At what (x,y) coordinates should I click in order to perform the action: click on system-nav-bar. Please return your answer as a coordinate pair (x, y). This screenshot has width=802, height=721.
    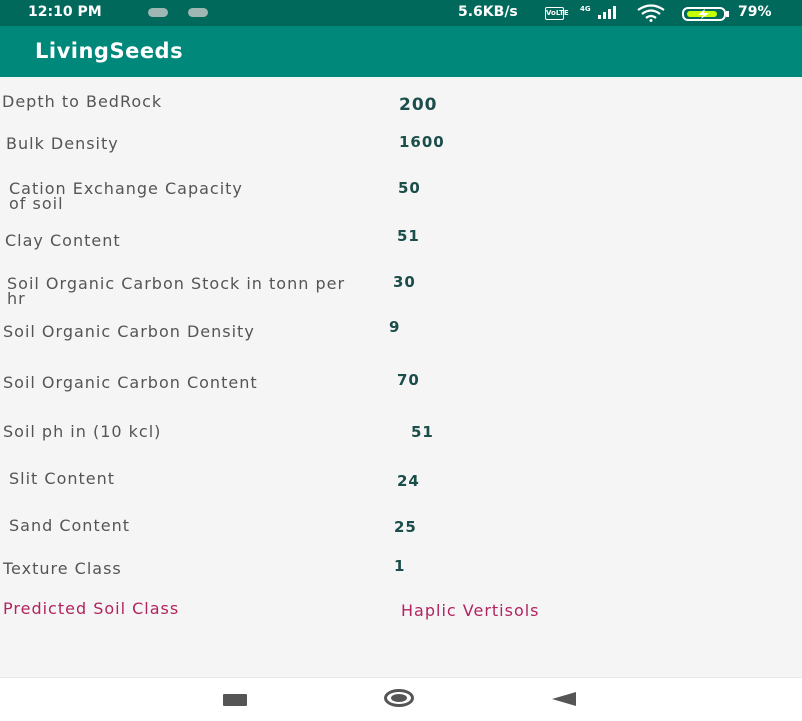
    Looking at the image, I should click on (401, 699).